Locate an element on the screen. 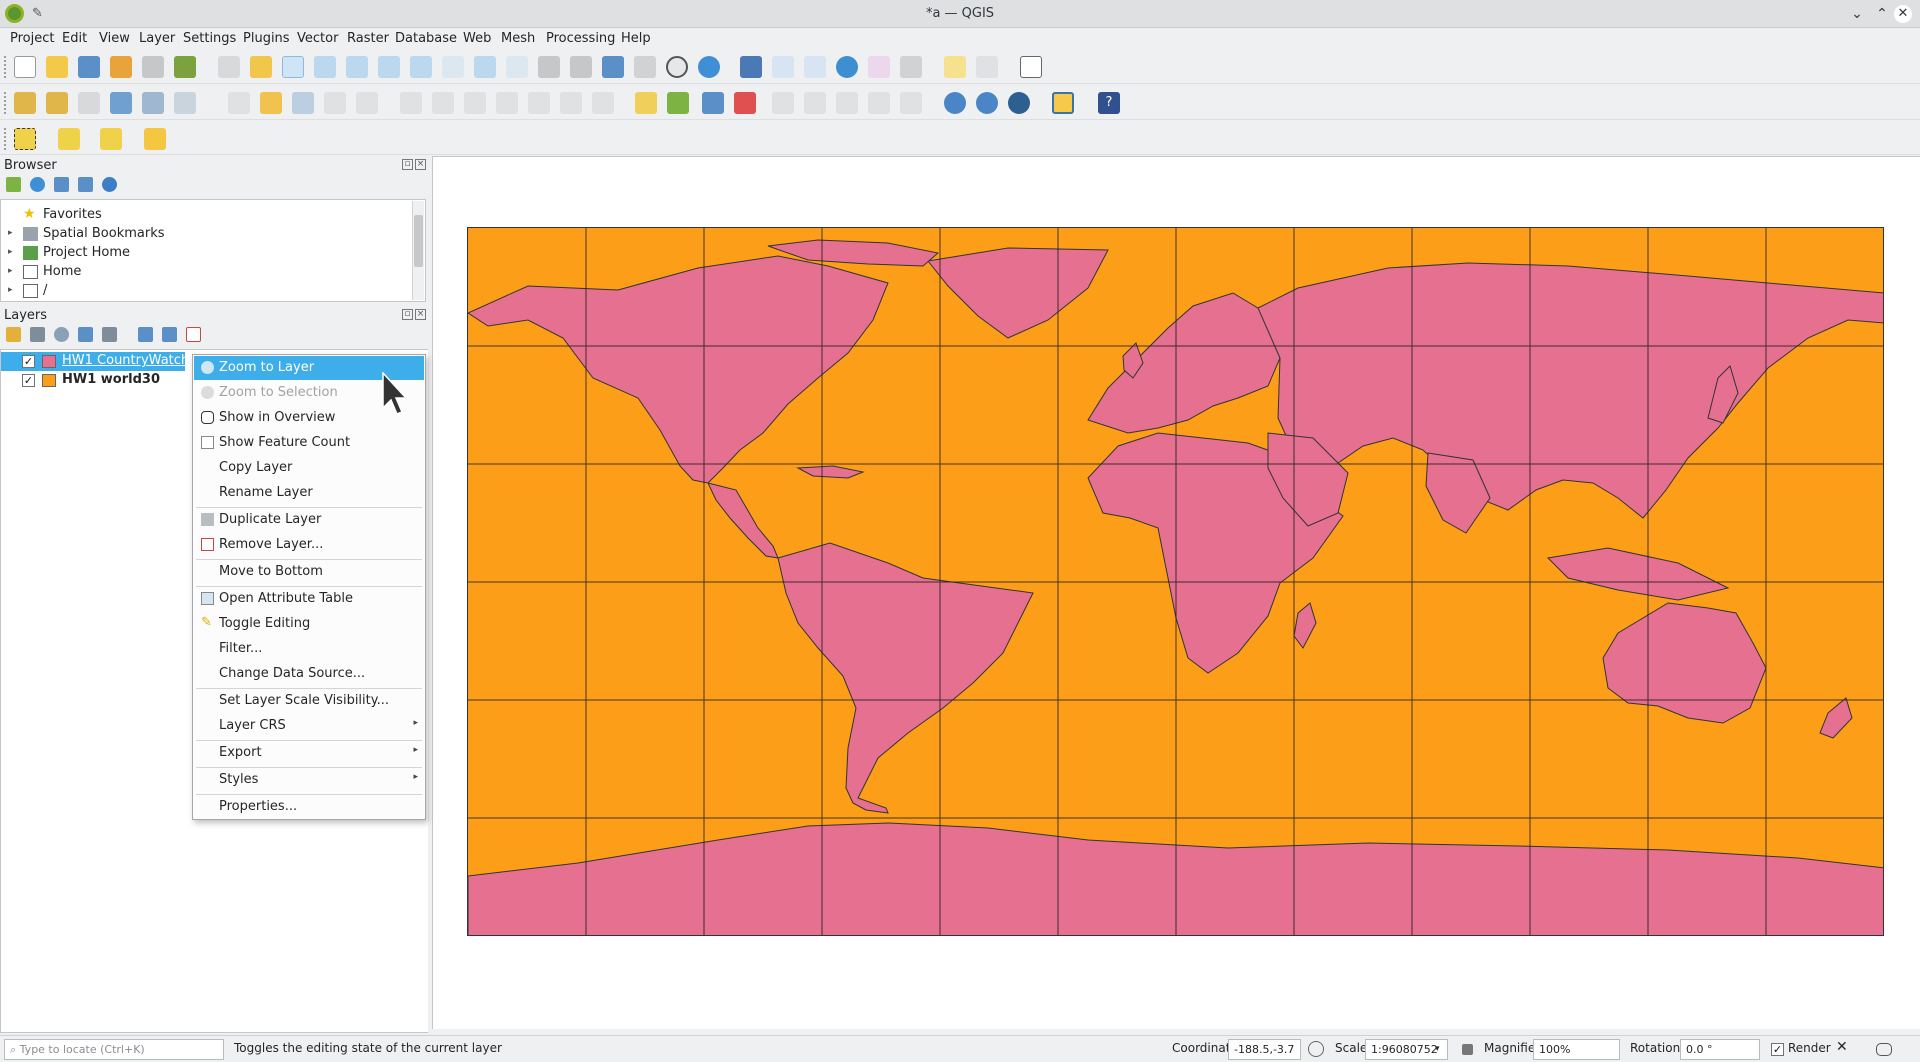 The image size is (1920, 1062). zoom-native-icon is located at coordinates (453, 67).